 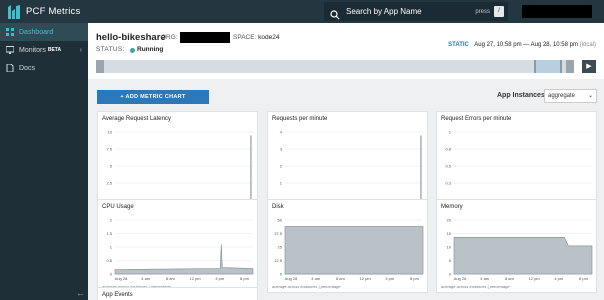 What do you see at coordinates (335, 13) in the screenshot?
I see `search-icon` at bounding box center [335, 13].